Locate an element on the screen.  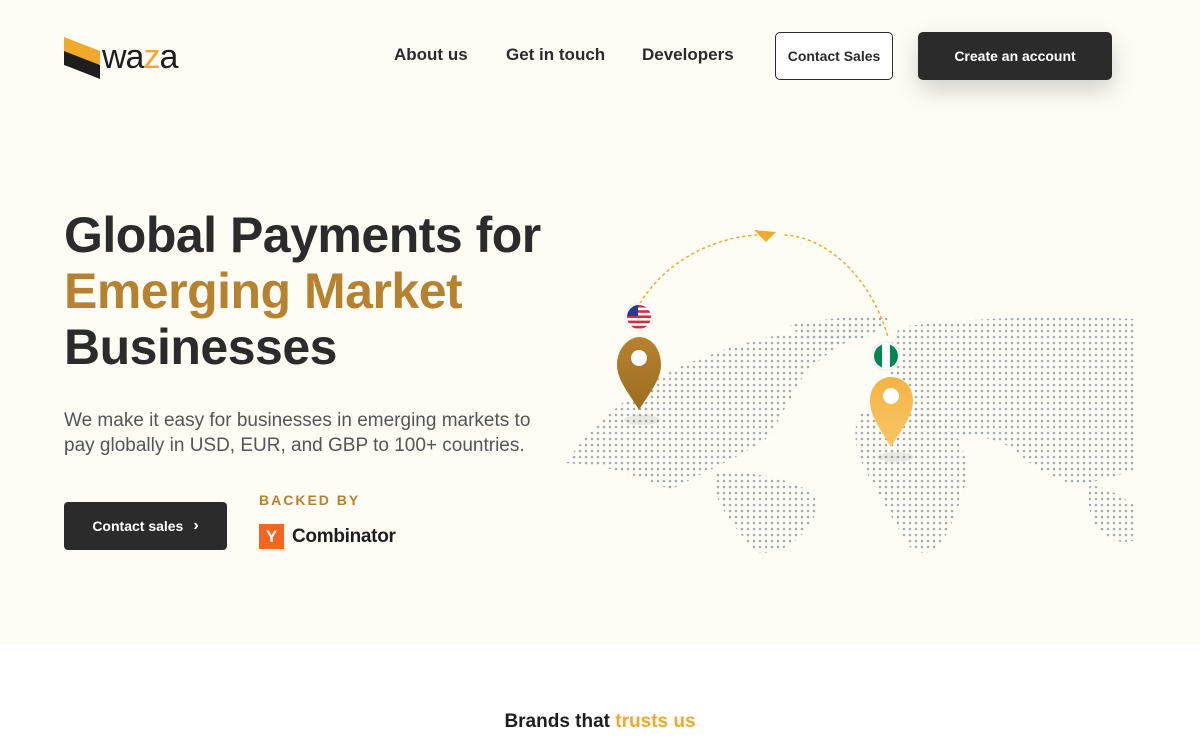
create-account-button: Create an account is located at coordinates (1015, 56).